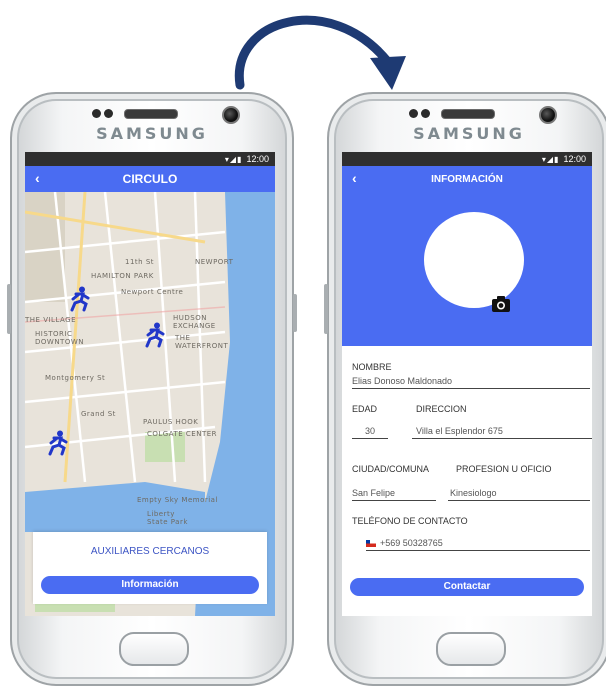  What do you see at coordinates (411, 543) in the screenshot?
I see `telefono-value: +569 50328765` at bounding box center [411, 543].